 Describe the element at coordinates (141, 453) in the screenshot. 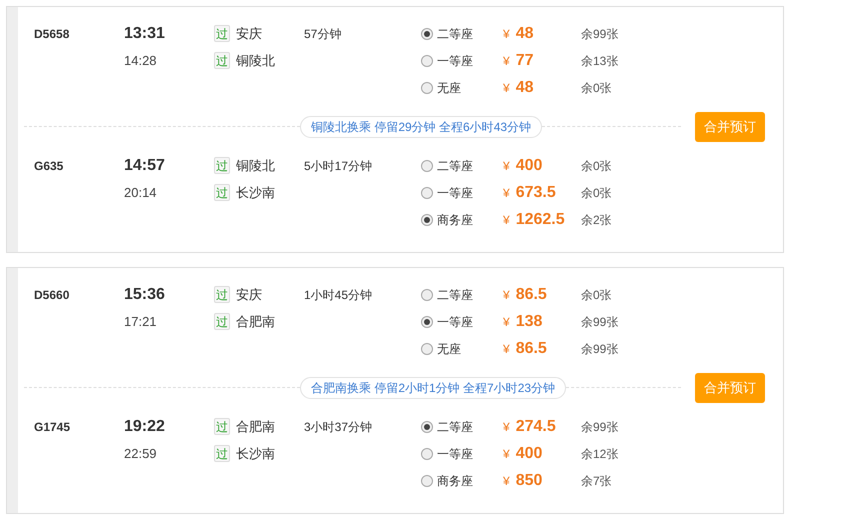

I see `arrival-time: 22:59` at that location.